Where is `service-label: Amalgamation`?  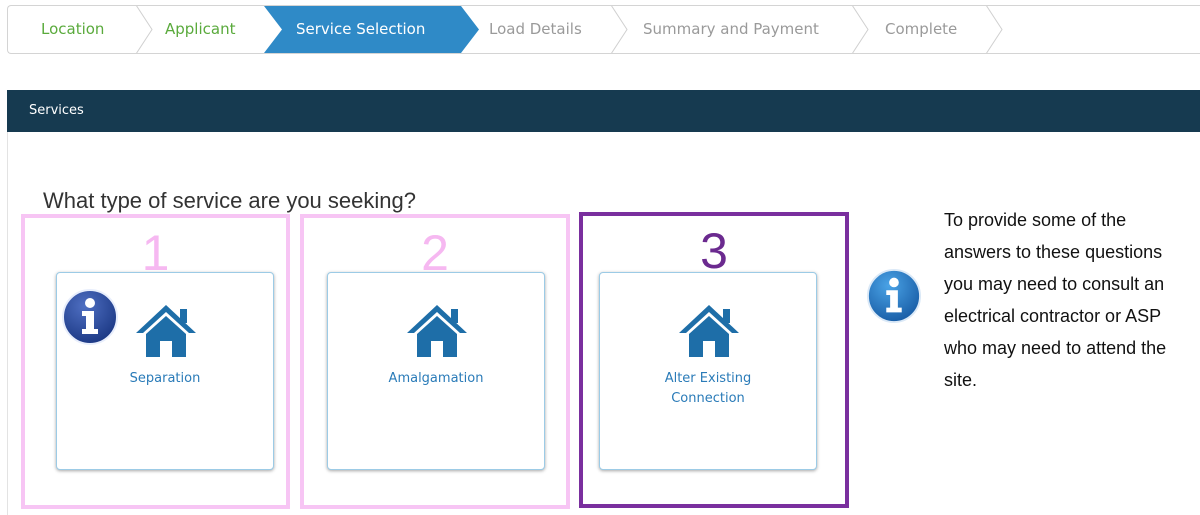 service-label: Amalgamation is located at coordinates (436, 378).